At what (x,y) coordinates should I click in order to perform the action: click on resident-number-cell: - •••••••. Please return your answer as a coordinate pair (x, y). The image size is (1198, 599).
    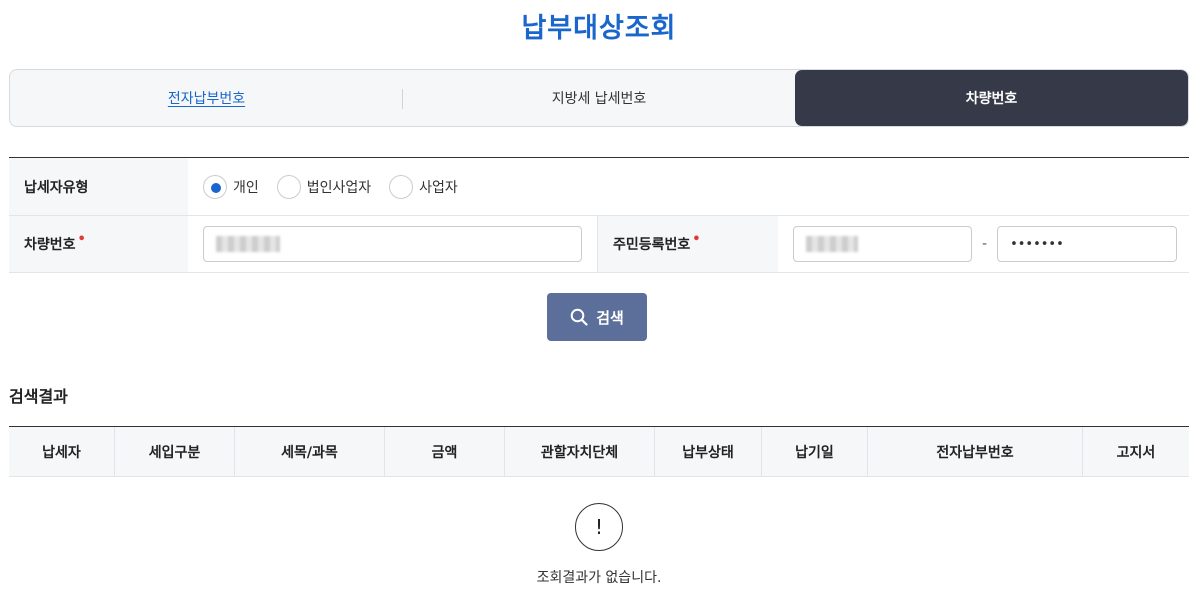
    Looking at the image, I should click on (983, 244).